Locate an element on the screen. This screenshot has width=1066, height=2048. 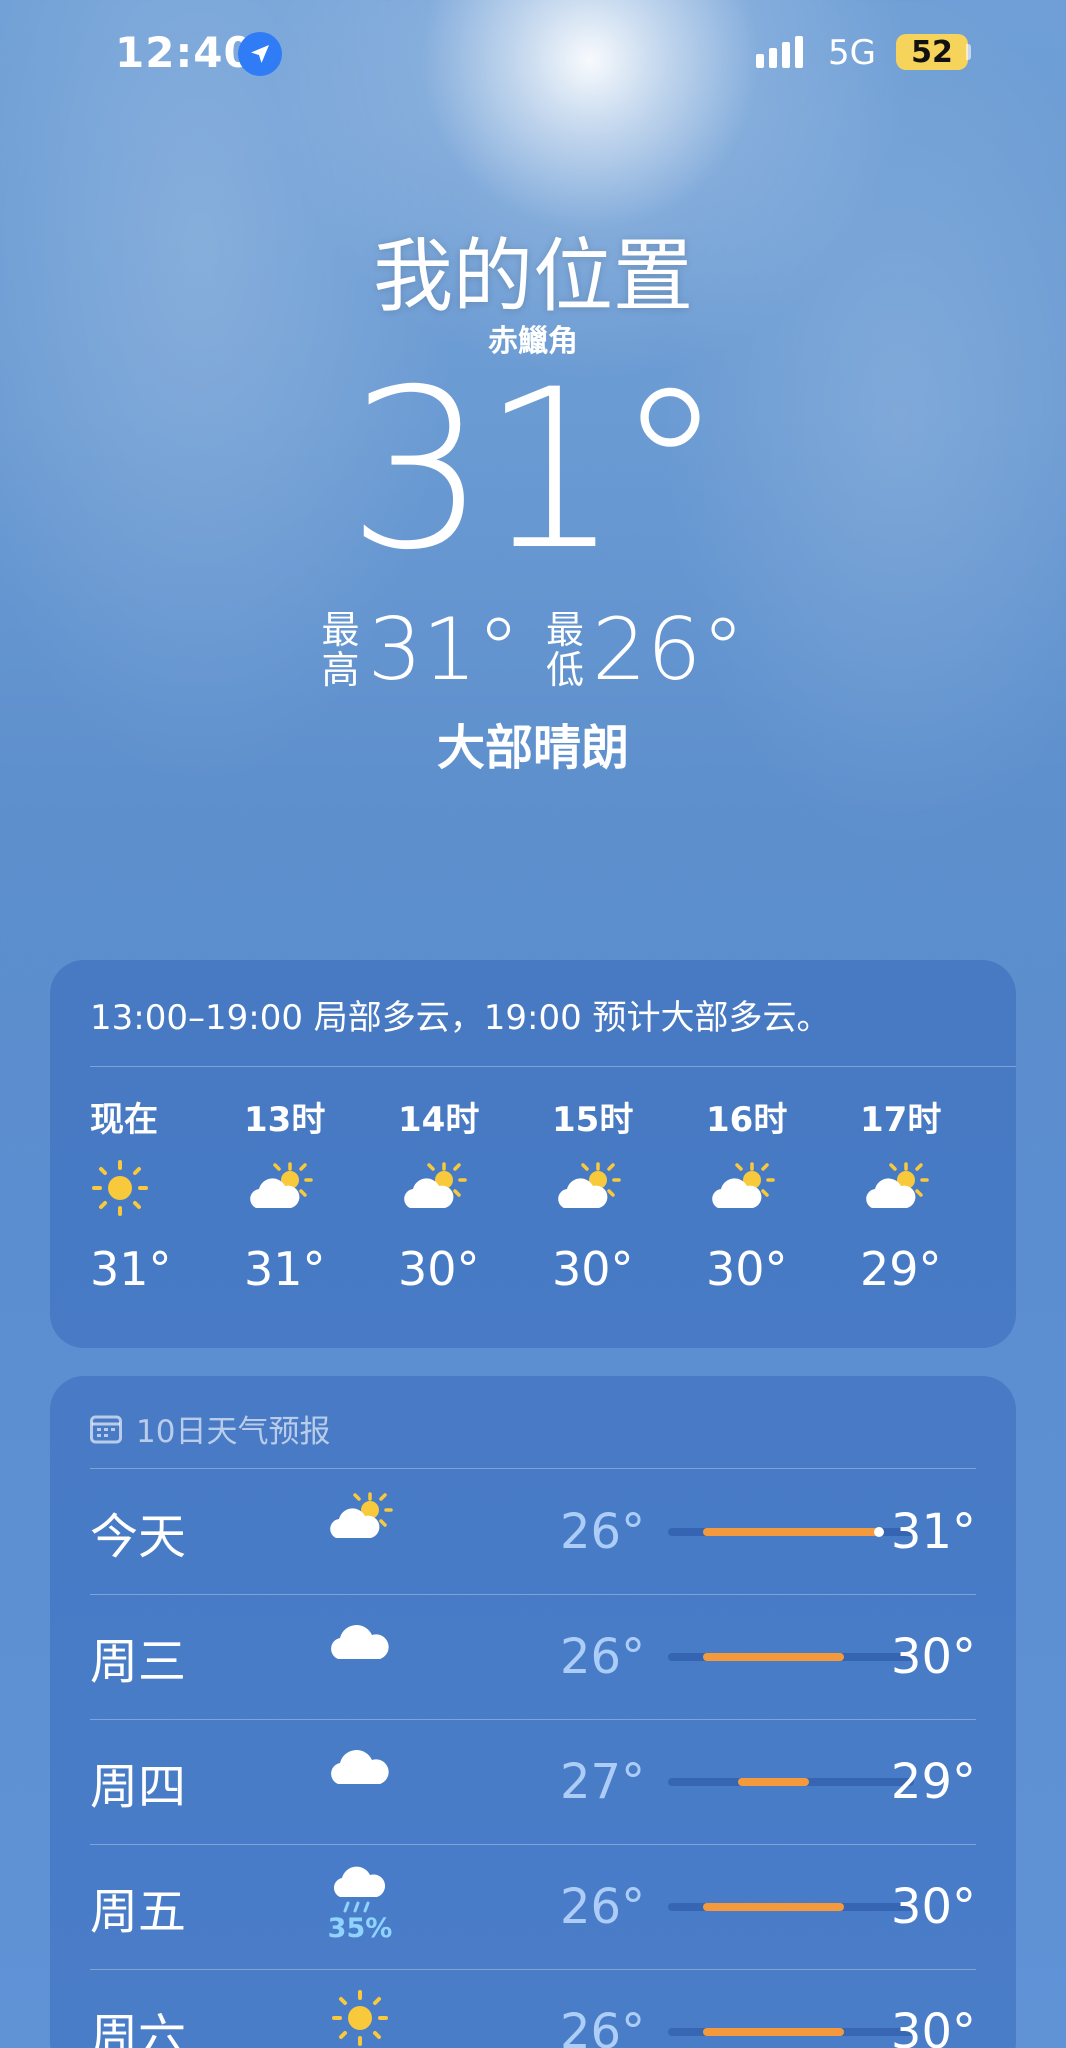
day-row: 周四 27° 29° is located at coordinates (533, 1782).